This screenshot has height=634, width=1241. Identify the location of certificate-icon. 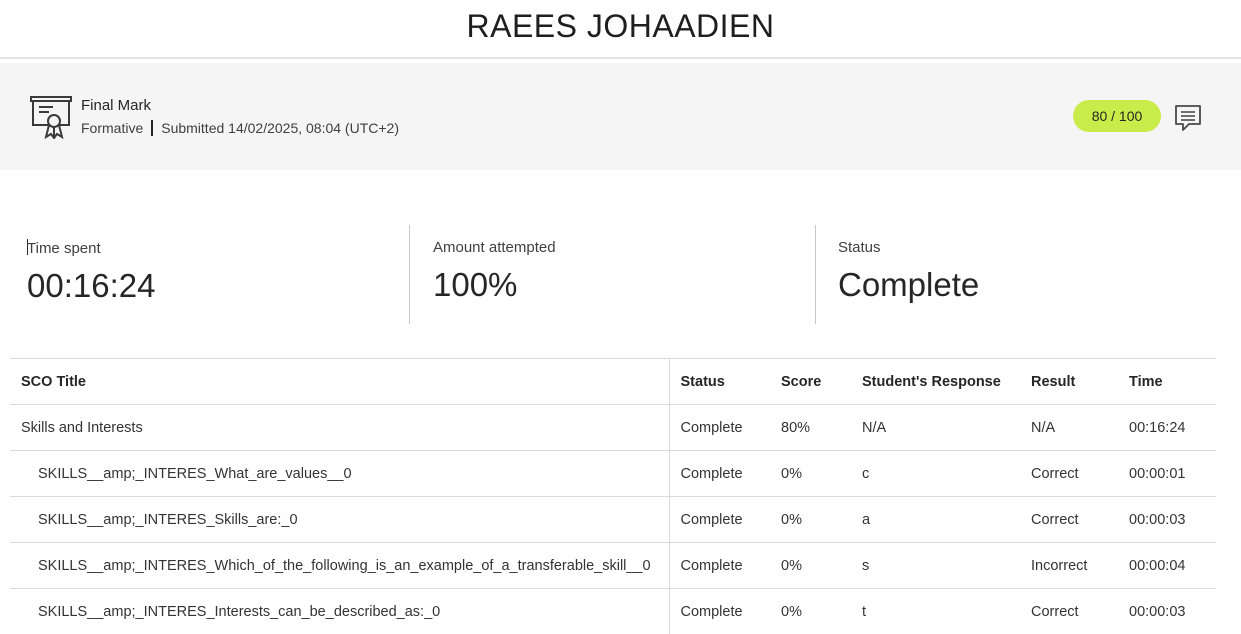
(51, 117).